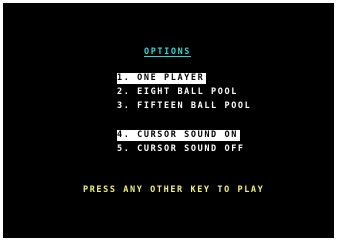  What do you see at coordinates (174, 190) in the screenshot?
I see `play-prompt: PRESS ANY OTHER KEY TO PLAY` at bounding box center [174, 190].